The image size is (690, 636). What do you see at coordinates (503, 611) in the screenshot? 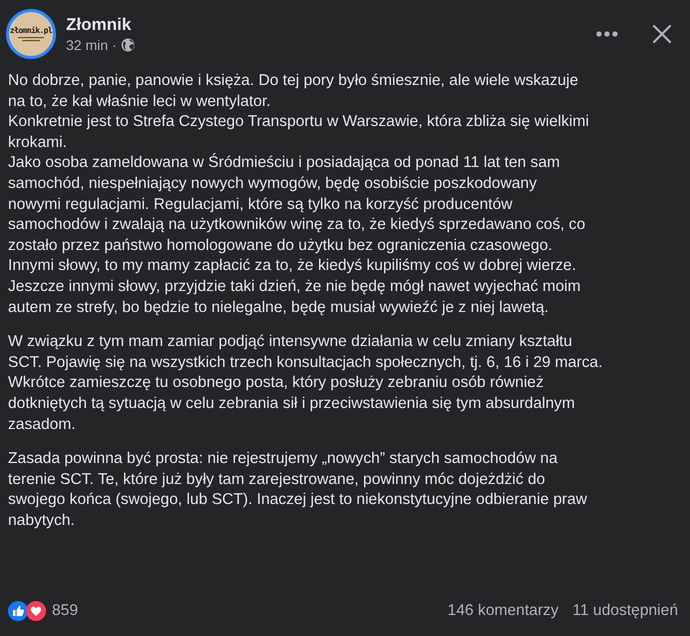
I see `comments-link: 146 komentarzy` at bounding box center [503, 611].